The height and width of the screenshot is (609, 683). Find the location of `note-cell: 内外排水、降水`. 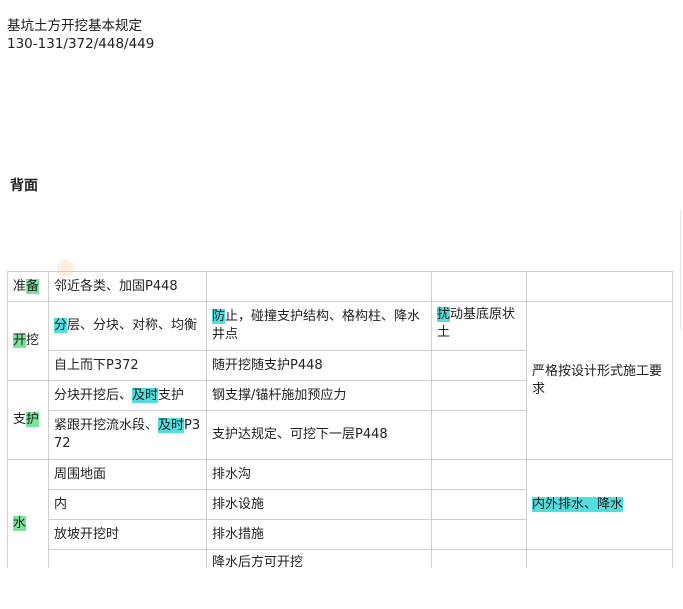

note-cell: 内外排水、降水 is located at coordinates (599, 504).